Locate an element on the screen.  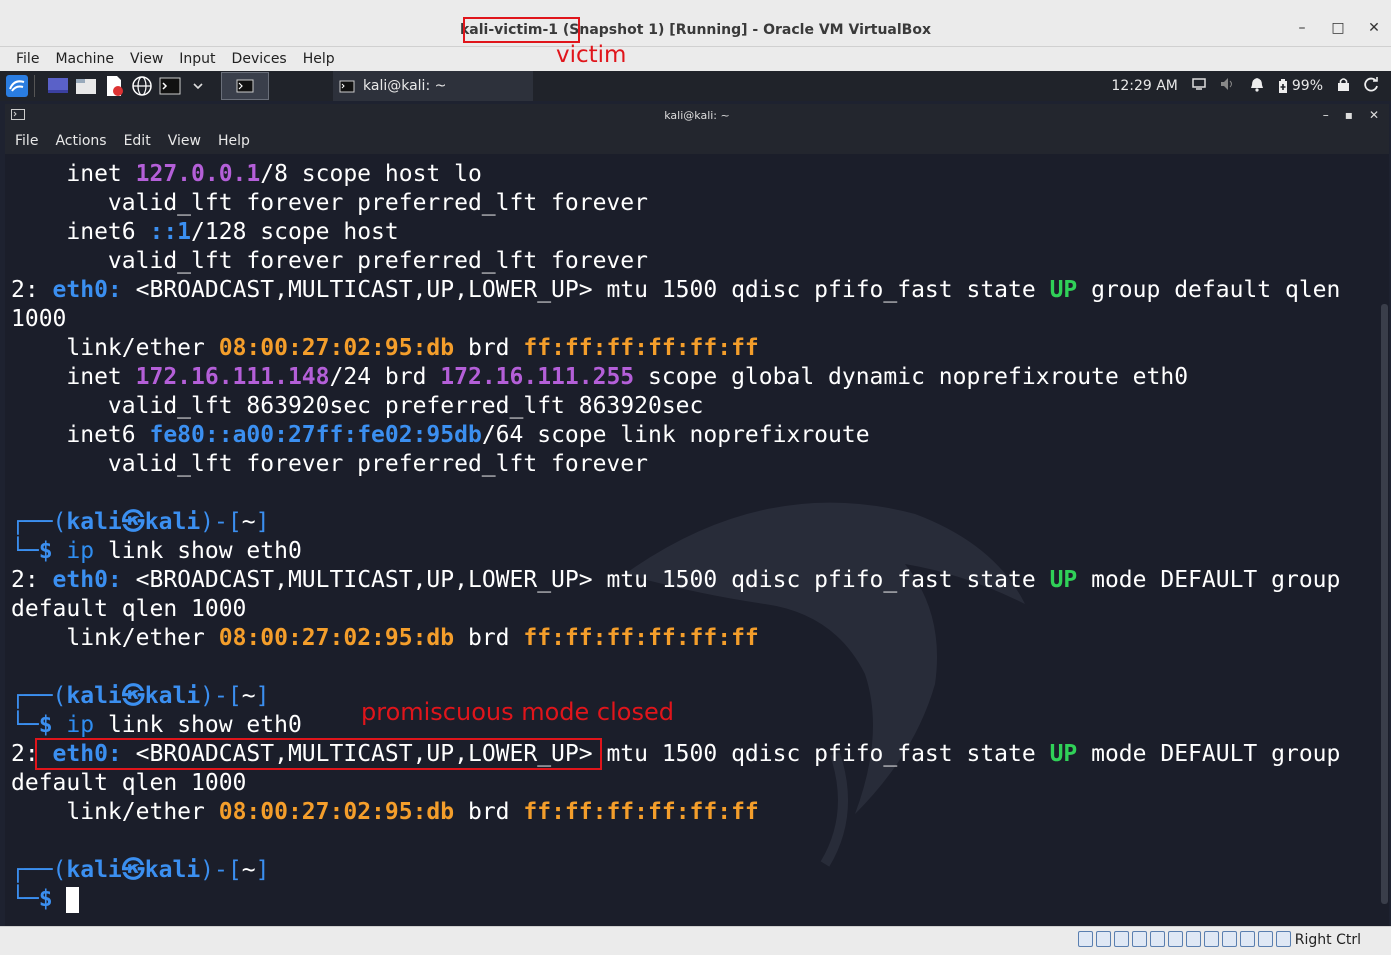
display-icon is located at coordinates (1193, 939).